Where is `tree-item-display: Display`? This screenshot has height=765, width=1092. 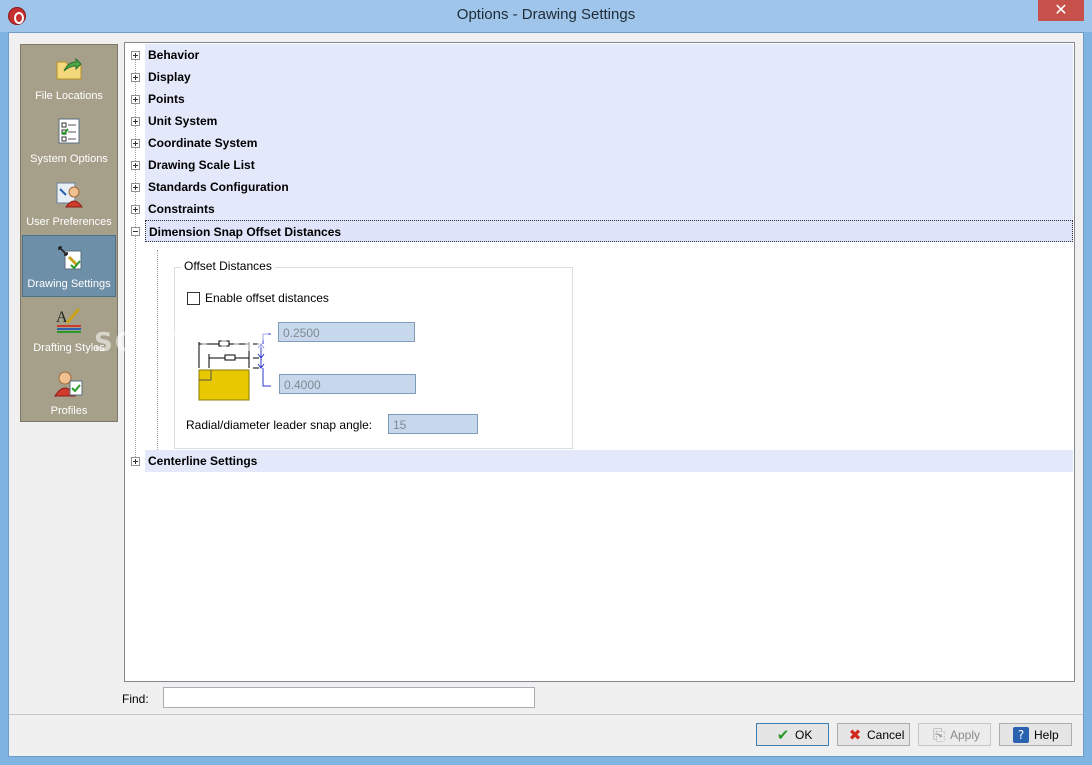 tree-item-display: Display is located at coordinates (609, 77).